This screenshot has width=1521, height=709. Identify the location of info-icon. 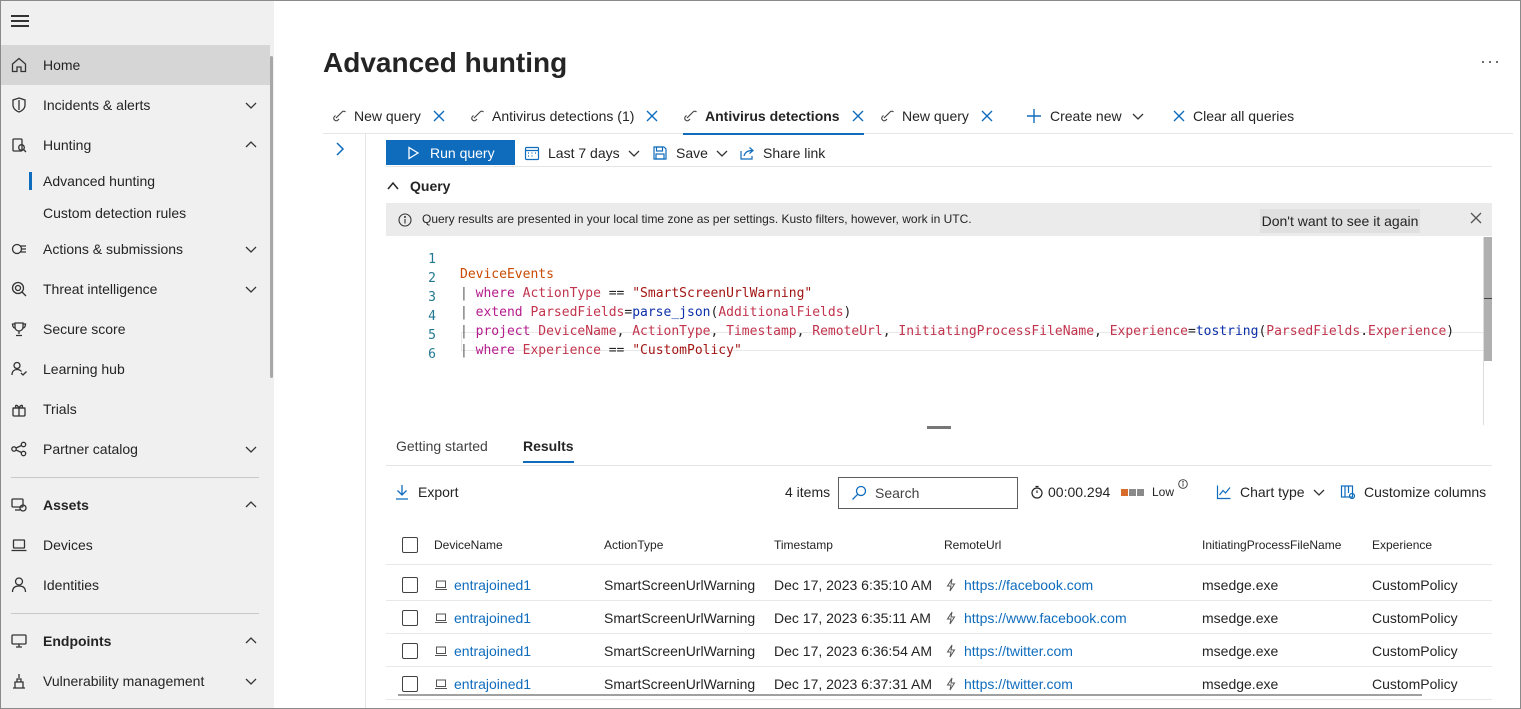
(1183, 484).